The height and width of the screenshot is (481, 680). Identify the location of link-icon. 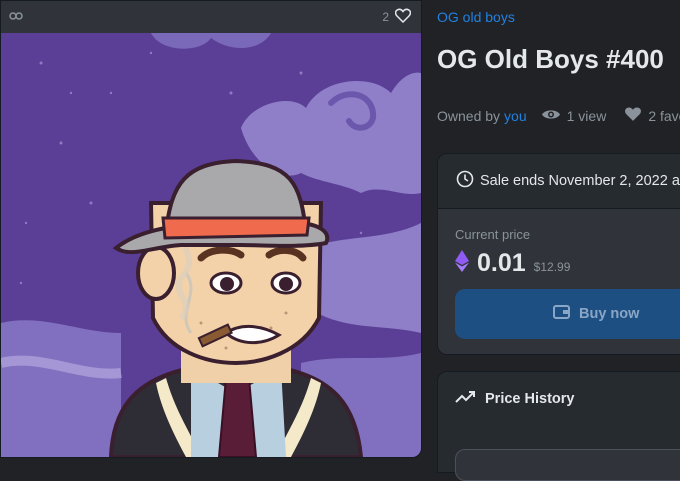
(16, 17).